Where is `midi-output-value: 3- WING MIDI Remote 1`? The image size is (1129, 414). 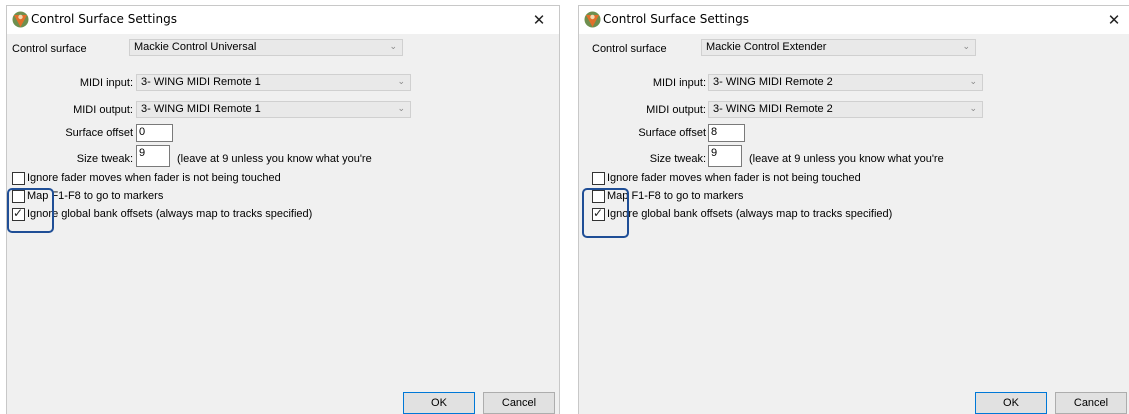 midi-output-value: 3- WING MIDI Remote 1 is located at coordinates (201, 109).